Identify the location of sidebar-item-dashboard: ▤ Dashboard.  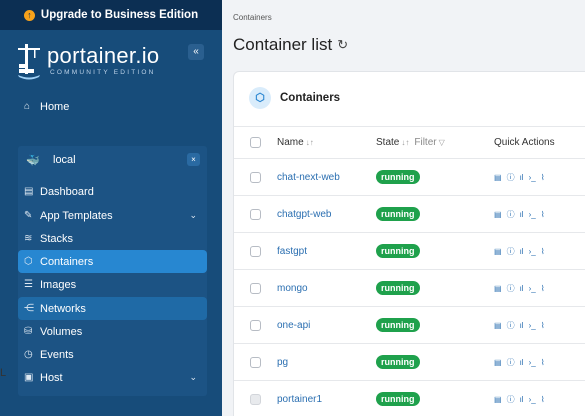
(112, 191).